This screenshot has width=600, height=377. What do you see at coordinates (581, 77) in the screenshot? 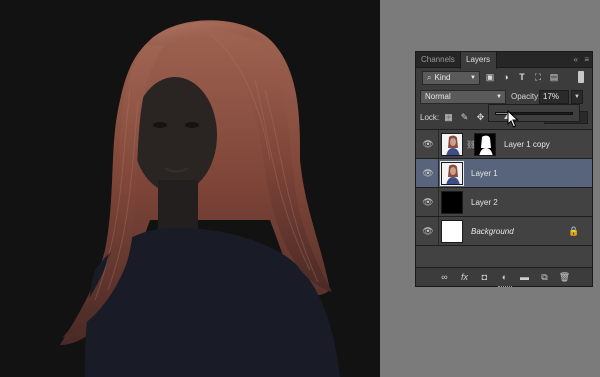
I see `filter-toggle` at bounding box center [581, 77].